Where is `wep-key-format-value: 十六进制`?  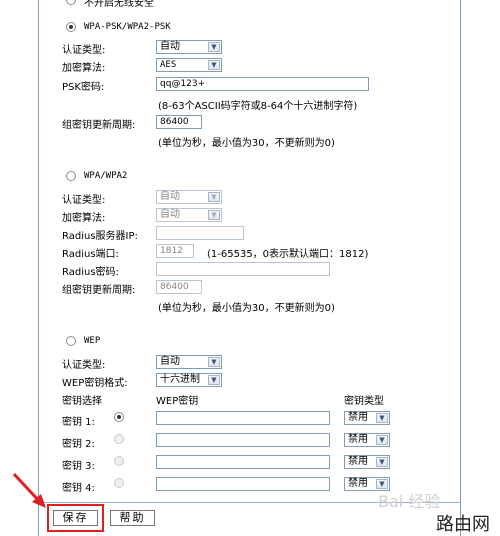
wep-key-format-value: 十六进制 is located at coordinates (180, 379).